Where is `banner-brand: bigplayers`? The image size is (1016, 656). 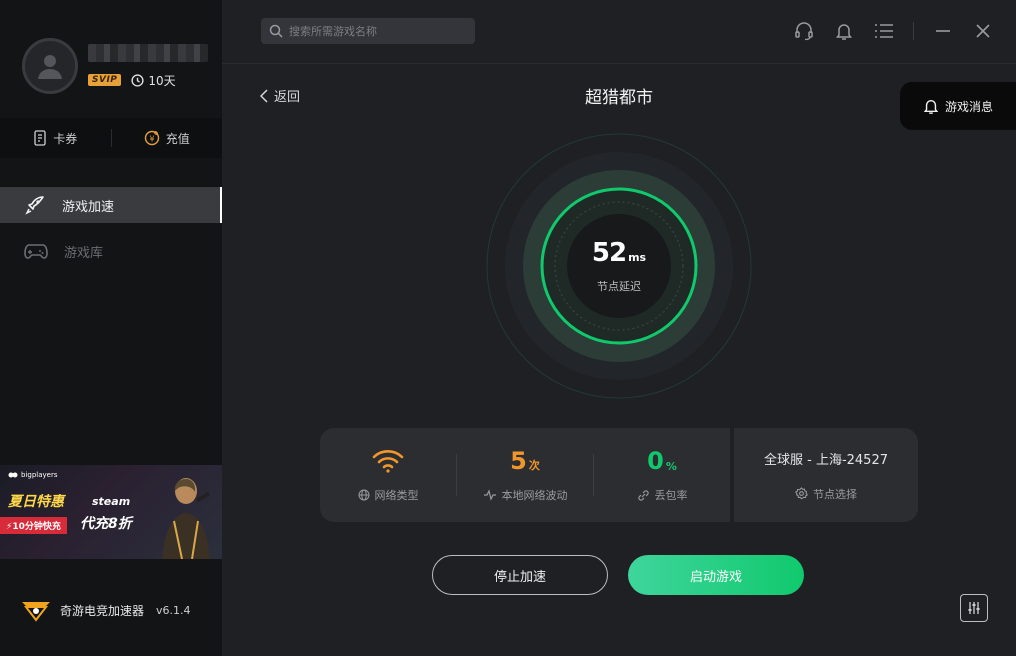
banner-brand: bigplayers is located at coordinates (32, 475).